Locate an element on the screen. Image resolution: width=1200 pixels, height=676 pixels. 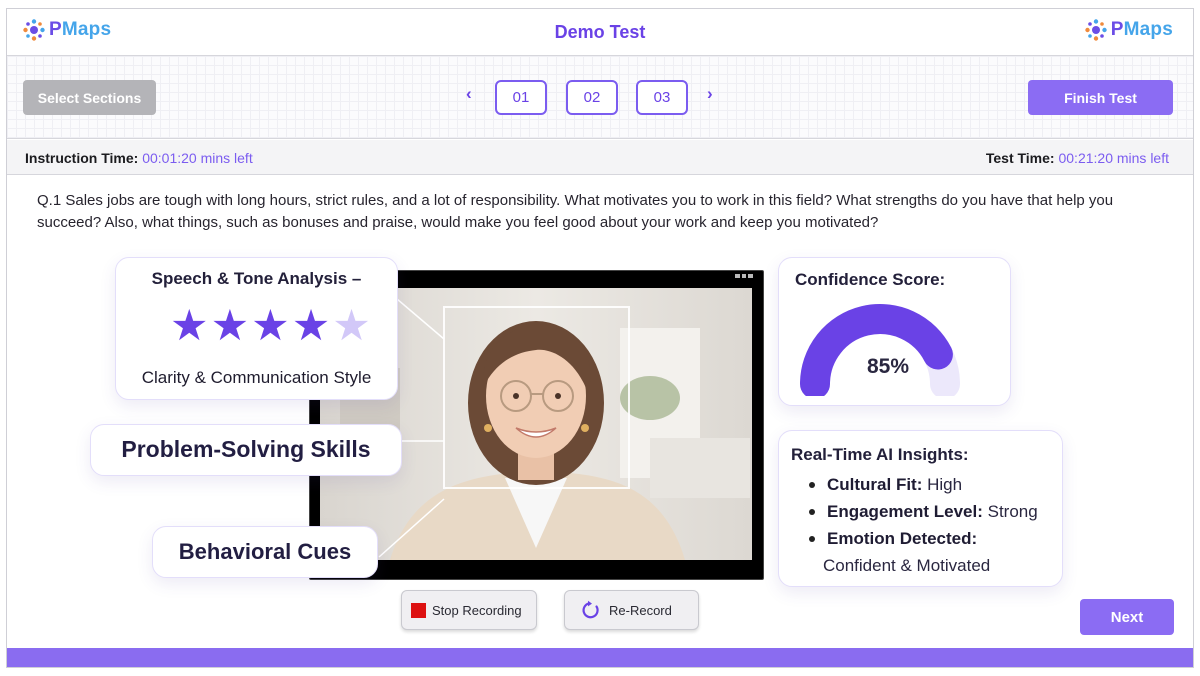
behavioral-cues-card: Behavioral Cues is located at coordinates (265, 552).